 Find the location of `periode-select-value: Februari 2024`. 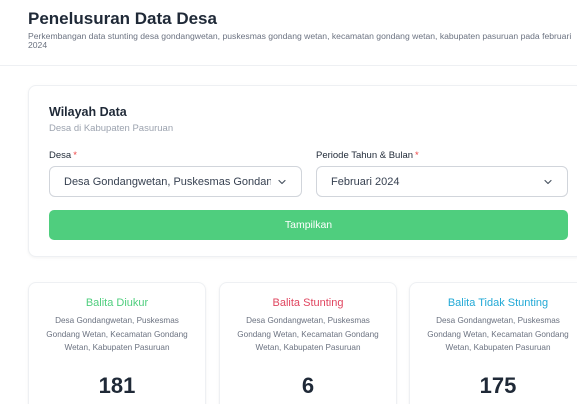

periode-select-value: Februari 2024 is located at coordinates (365, 181).